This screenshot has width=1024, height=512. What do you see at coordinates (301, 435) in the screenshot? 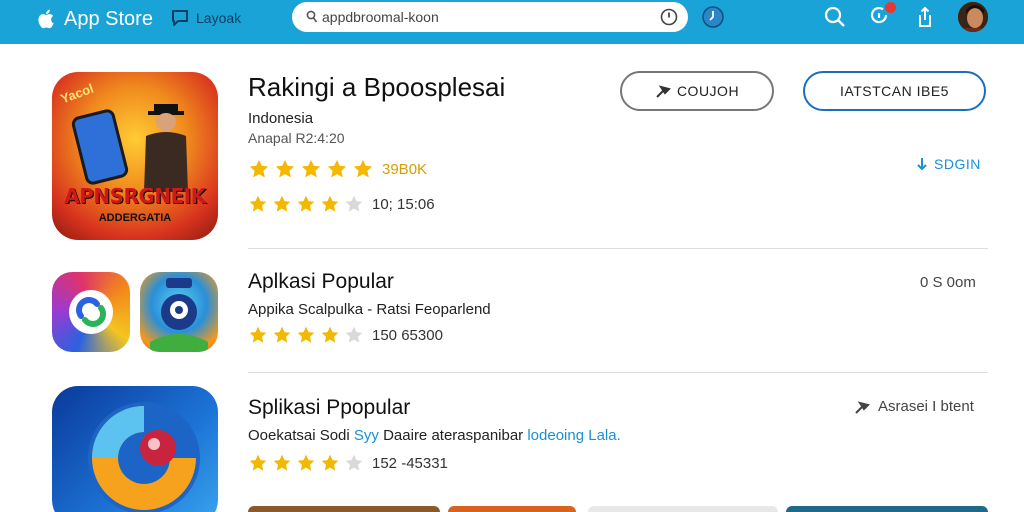
I see `row3-subtitle-part-a: Ooekatsai Sodi` at bounding box center [301, 435].